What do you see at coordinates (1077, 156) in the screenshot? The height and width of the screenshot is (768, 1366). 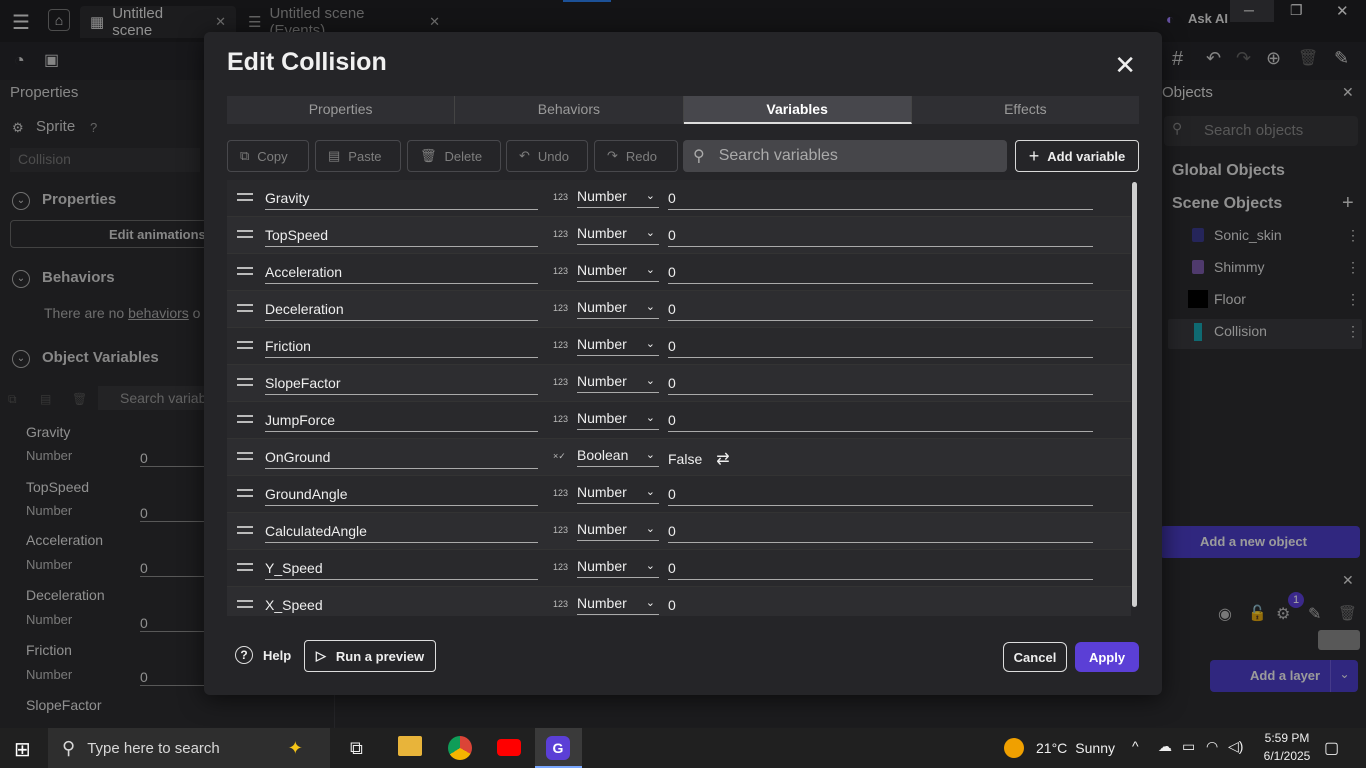 I see `add-variable-button: + Add variable` at bounding box center [1077, 156].